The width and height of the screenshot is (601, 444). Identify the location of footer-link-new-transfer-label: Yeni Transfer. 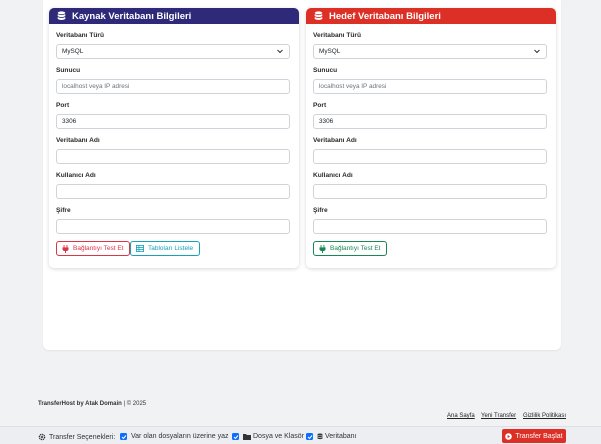
(499, 416).